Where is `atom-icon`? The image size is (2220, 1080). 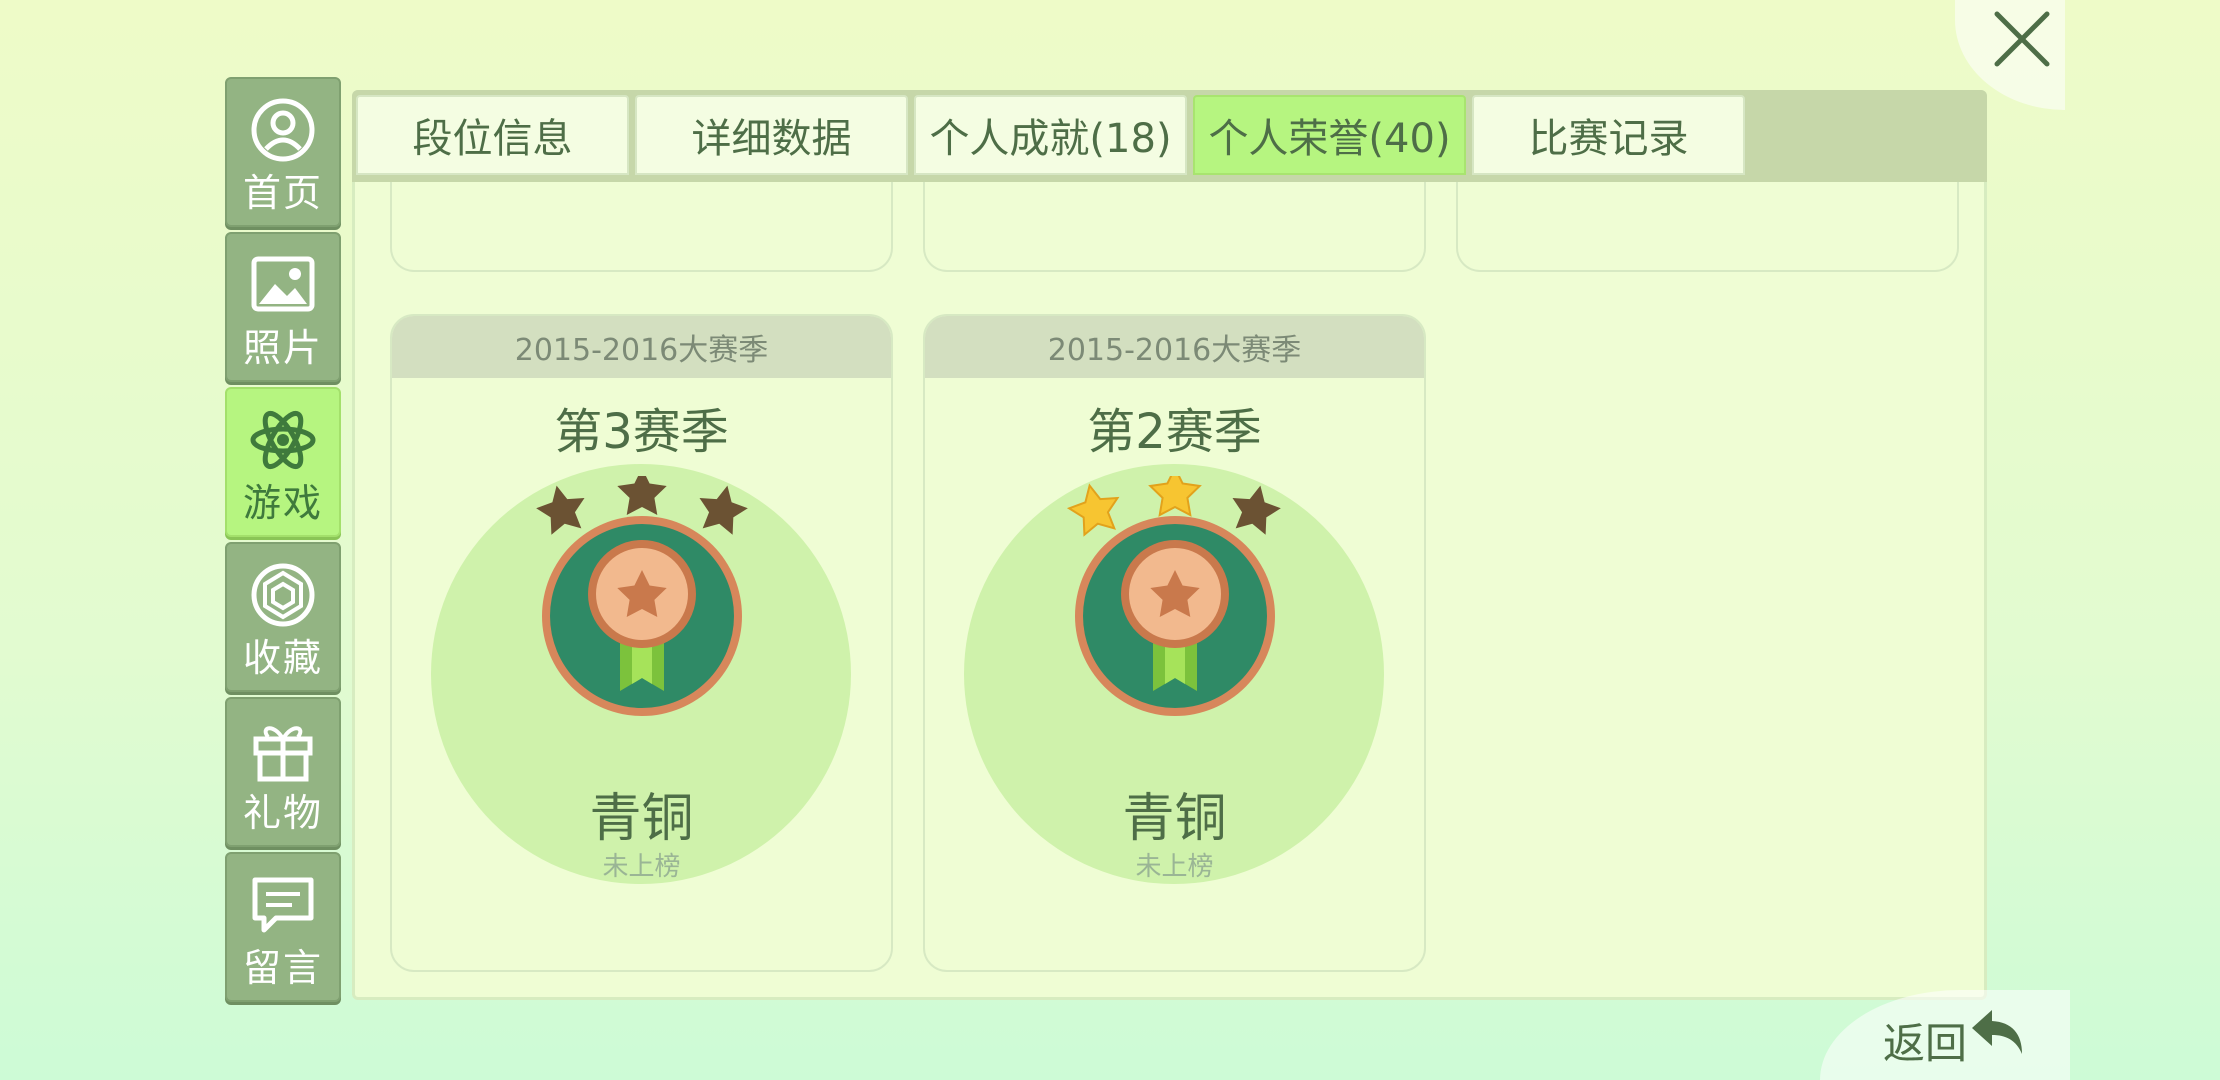
atom-icon is located at coordinates (283, 440).